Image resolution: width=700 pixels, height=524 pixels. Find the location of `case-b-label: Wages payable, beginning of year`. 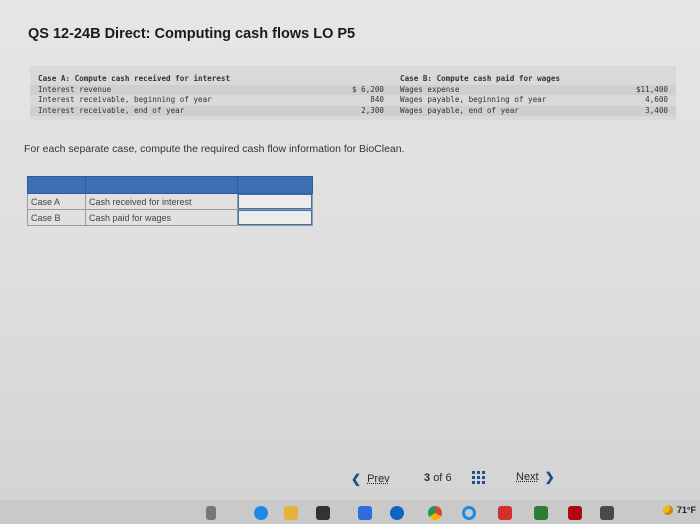

case-b-label: Wages payable, beginning of year is located at coordinates (473, 100).